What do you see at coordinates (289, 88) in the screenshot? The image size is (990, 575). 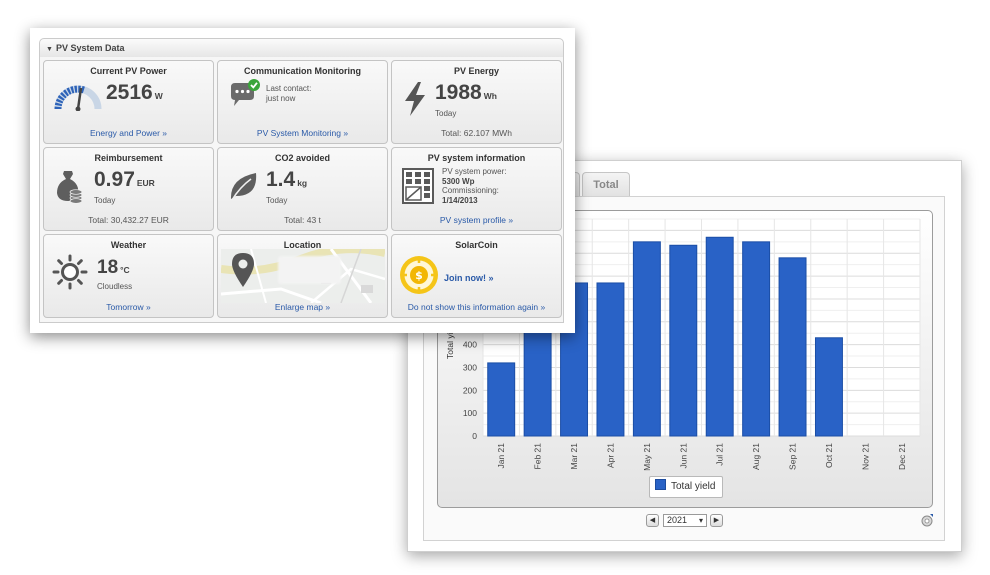 I see `last-contact-label: Last contact:` at bounding box center [289, 88].